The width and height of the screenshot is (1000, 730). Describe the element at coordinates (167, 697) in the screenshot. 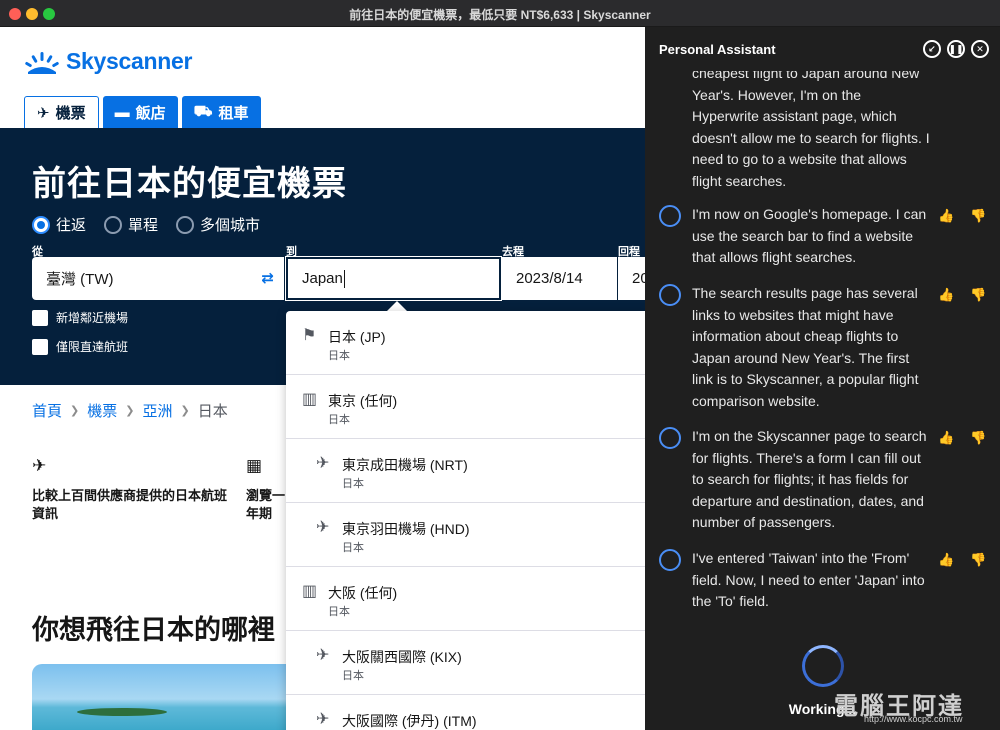

I see `destination-photo` at that location.